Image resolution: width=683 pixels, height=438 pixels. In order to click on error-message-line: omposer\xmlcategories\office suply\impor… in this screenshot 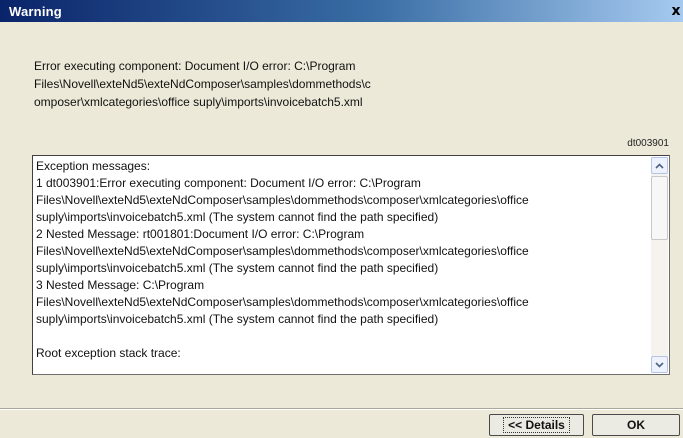, I will do `click(198, 102)`.